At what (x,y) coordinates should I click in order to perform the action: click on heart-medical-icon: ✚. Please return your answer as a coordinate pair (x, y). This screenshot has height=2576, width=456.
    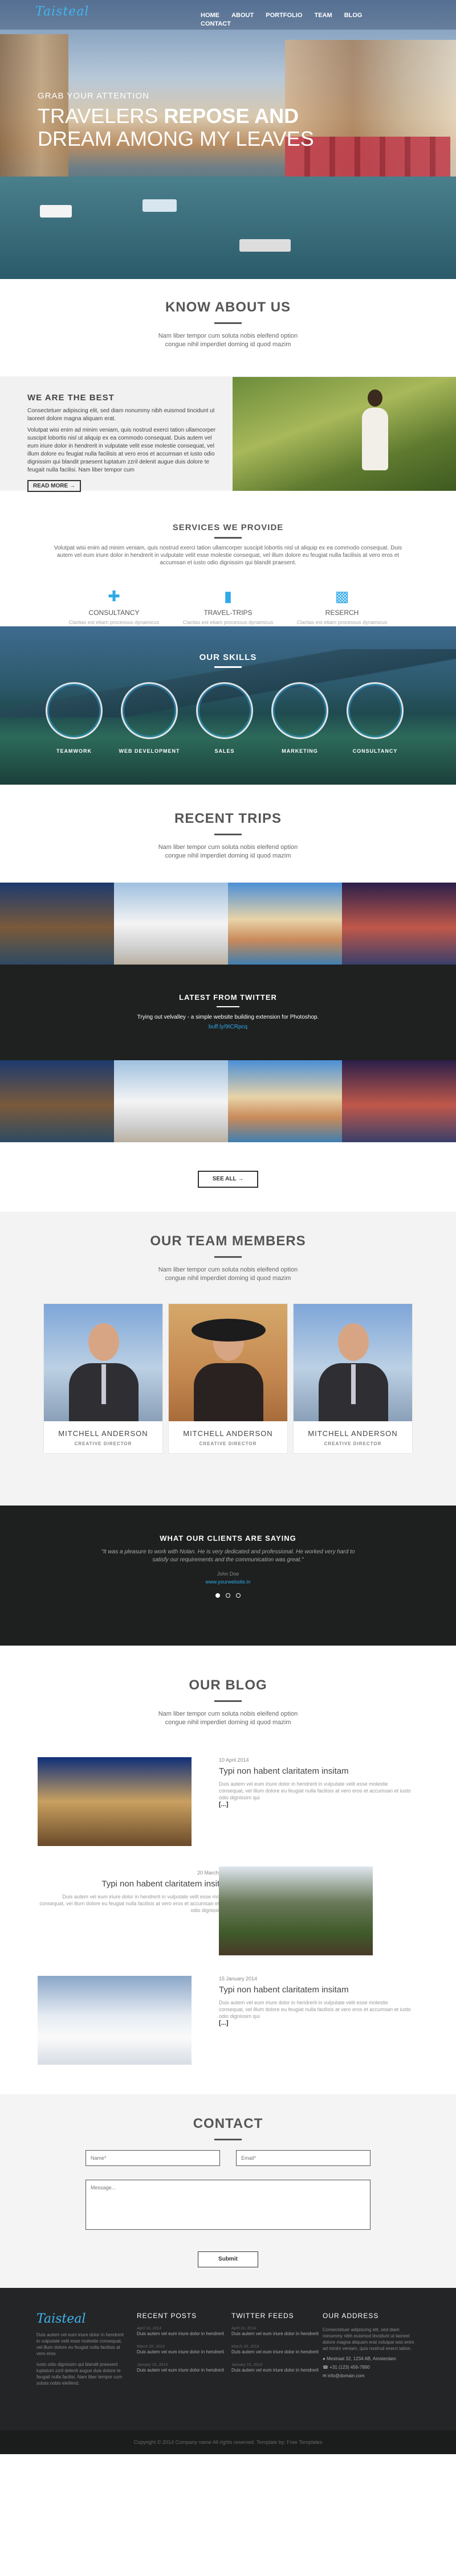
    Looking at the image, I should click on (114, 596).